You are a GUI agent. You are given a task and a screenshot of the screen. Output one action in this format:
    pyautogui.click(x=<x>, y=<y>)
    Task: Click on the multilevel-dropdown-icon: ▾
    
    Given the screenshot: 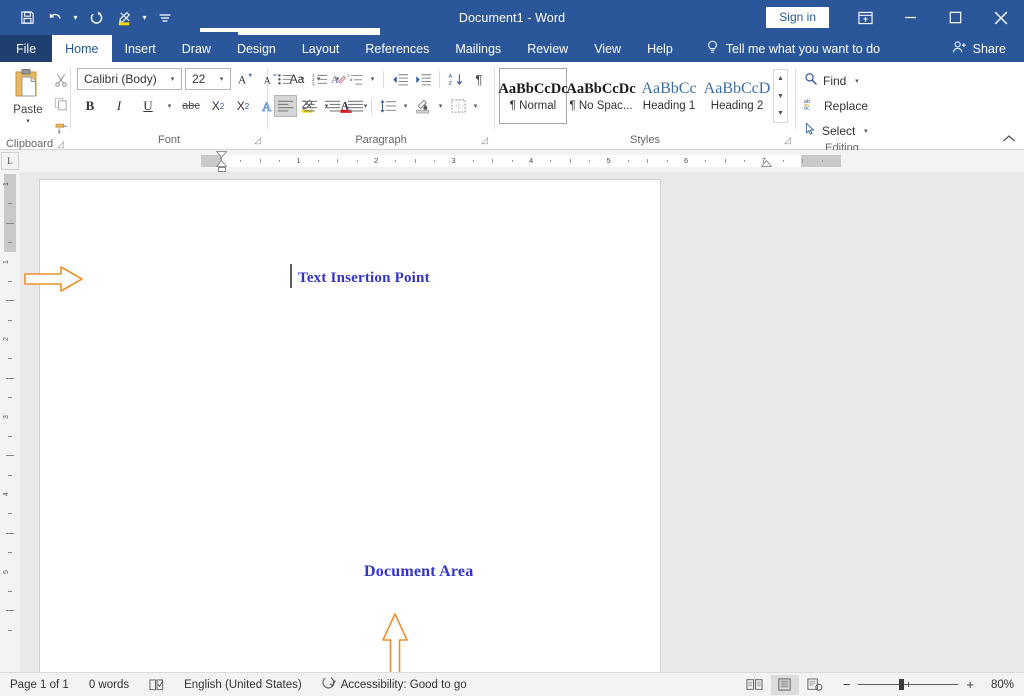 What is the action you would take?
    pyautogui.click(x=372, y=79)
    